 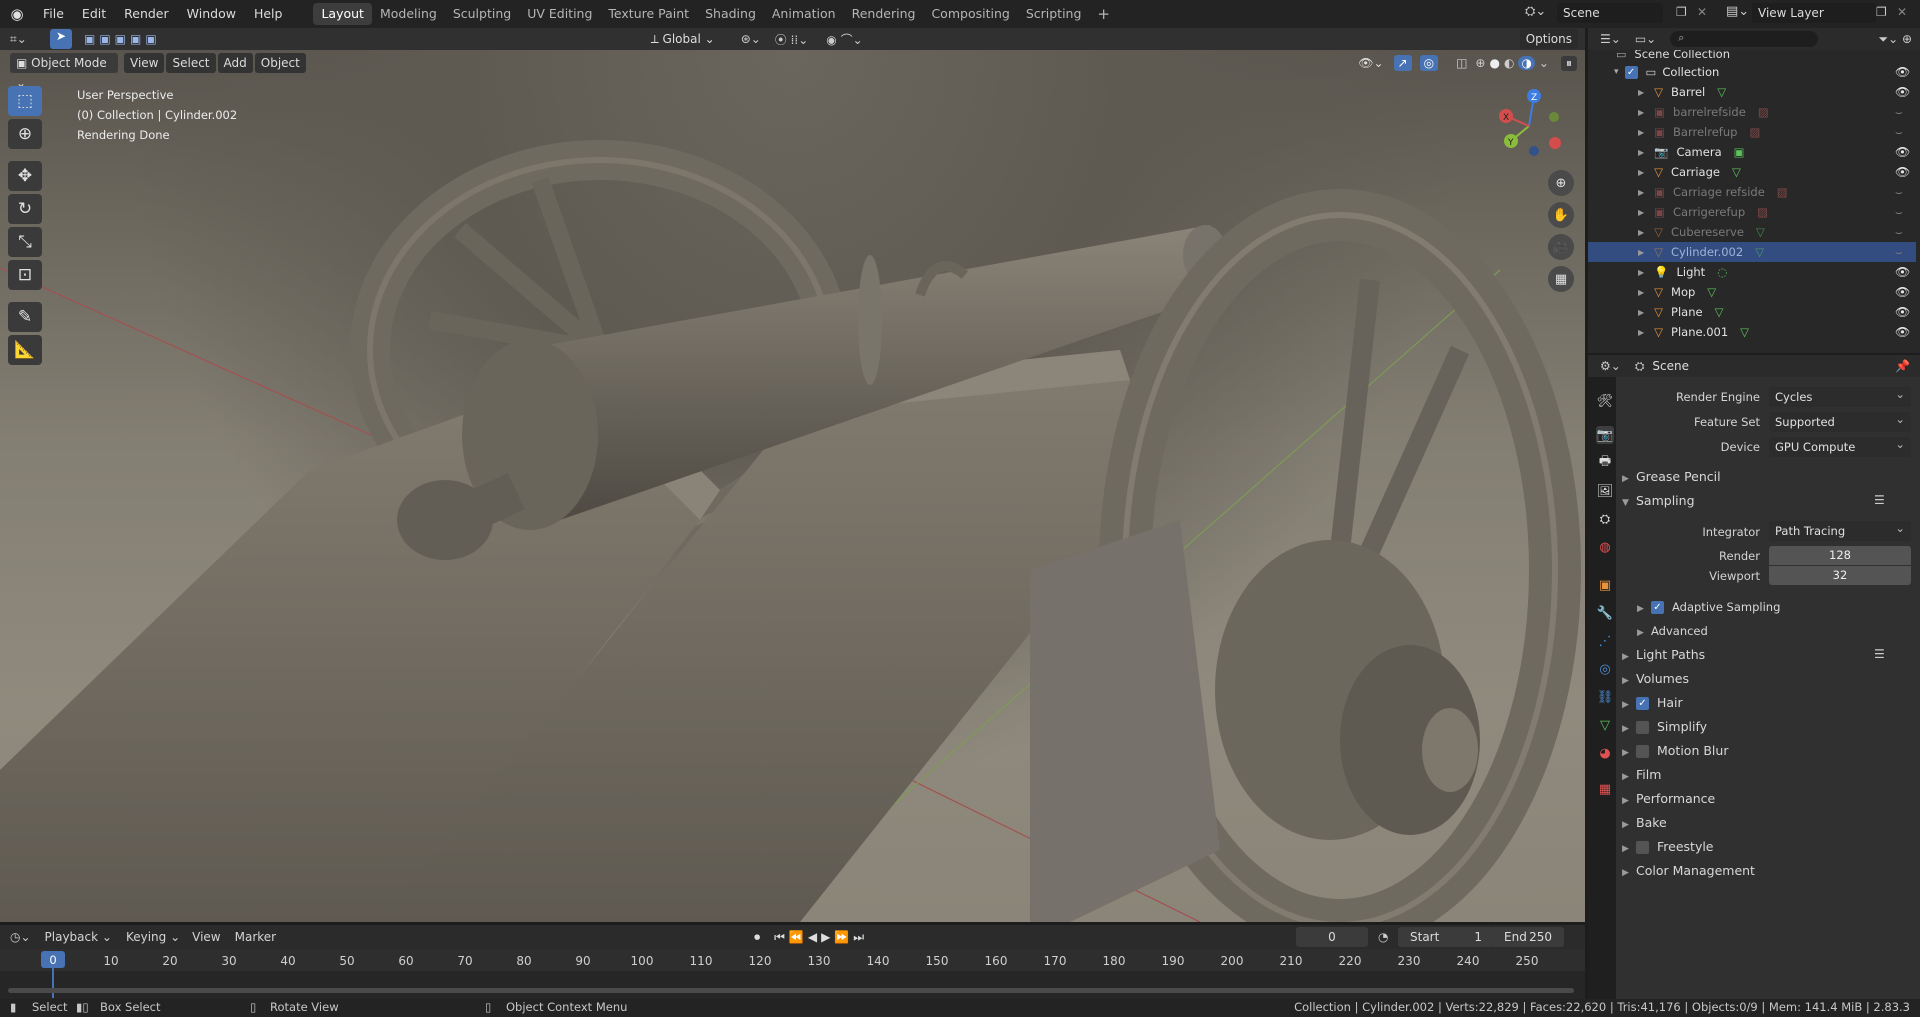 What do you see at coordinates (25, 317) in the screenshot?
I see `annotate-tool-icon: ✎` at bounding box center [25, 317].